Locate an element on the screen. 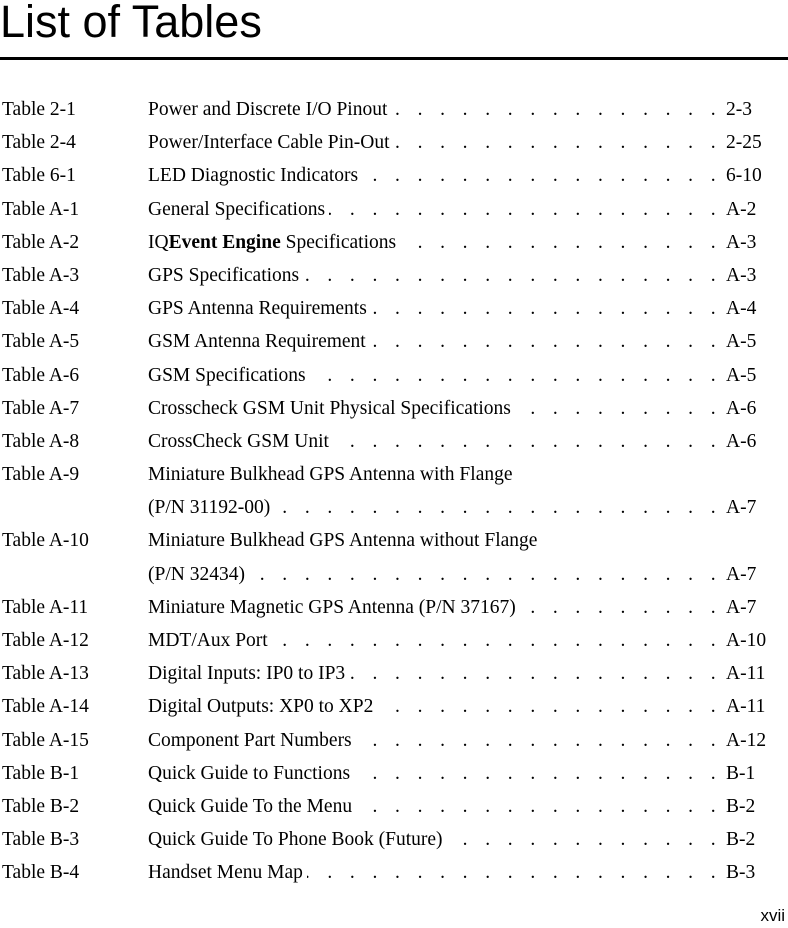 This screenshot has height=928, width=788. entry-title: Component Part Numbers is located at coordinates (252, 740).